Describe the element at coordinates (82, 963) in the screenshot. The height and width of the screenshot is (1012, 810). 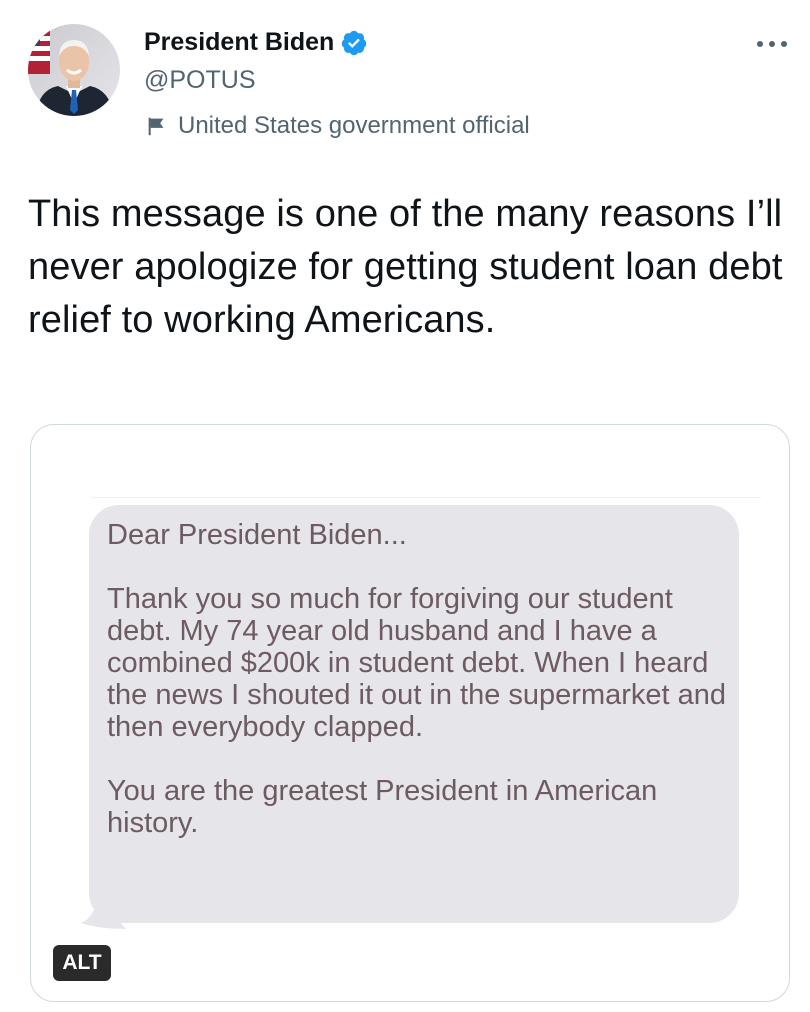
I see `alt-text-button: ALT` at that location.